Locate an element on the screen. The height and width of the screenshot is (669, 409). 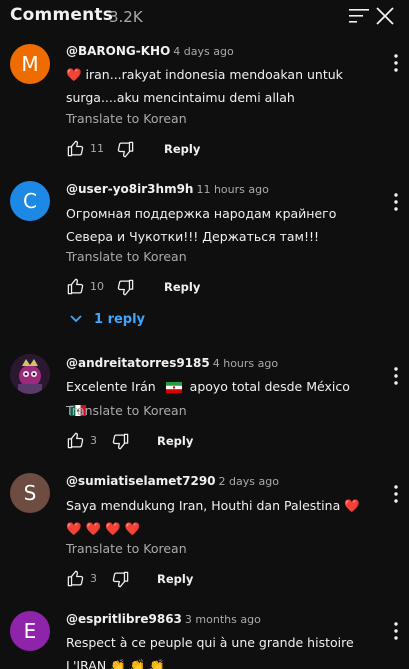
comment-text-line: surga....aku mencintaimu demi allah is located at coordinates (180, 97).